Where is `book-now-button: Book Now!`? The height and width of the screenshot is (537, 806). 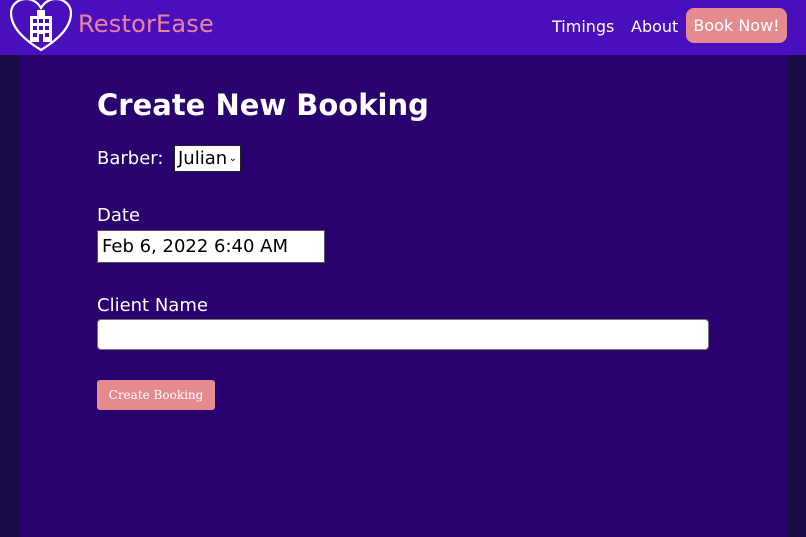 book-now-button: Book Now! is located at coordinates (736, 25).